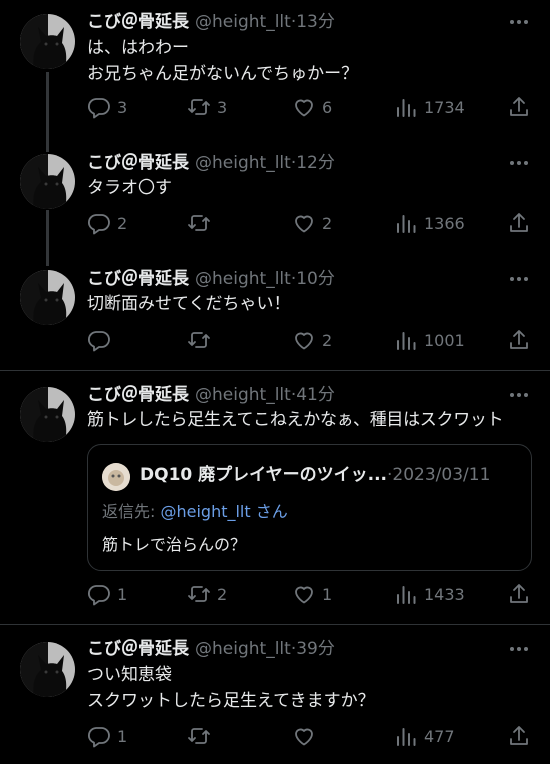 The width and height of the screenshot is (550, 764). I want to click on quoted-text: 筋トレで治らんの？, so click(174, 544).